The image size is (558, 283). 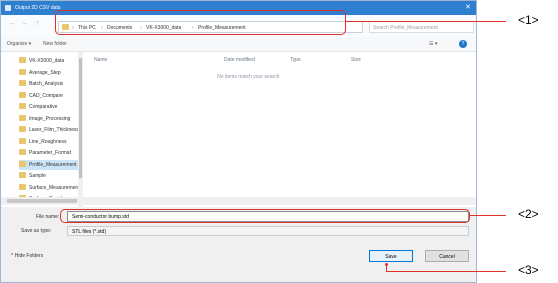 What do you see at coordinates (19, 44) in the screenshot?
I see `organize-button: Organize ▾` at bounding box center [19, 44].